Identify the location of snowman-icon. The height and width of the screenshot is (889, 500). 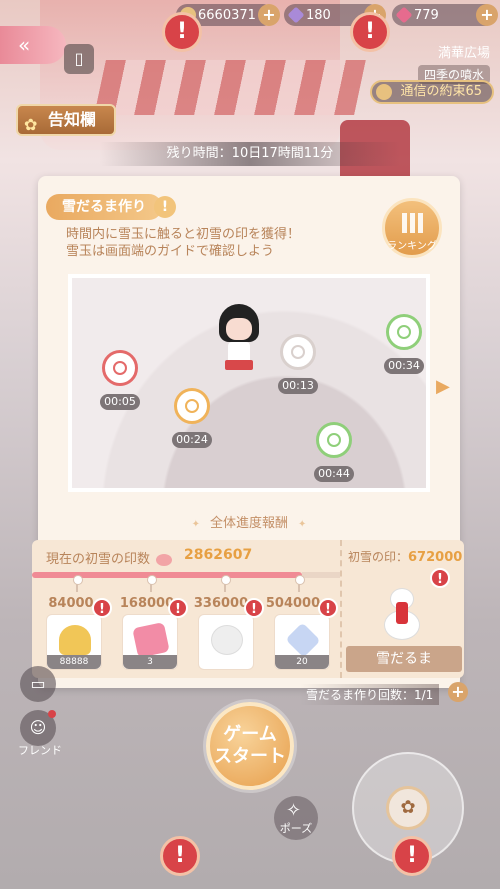
(402, 614).